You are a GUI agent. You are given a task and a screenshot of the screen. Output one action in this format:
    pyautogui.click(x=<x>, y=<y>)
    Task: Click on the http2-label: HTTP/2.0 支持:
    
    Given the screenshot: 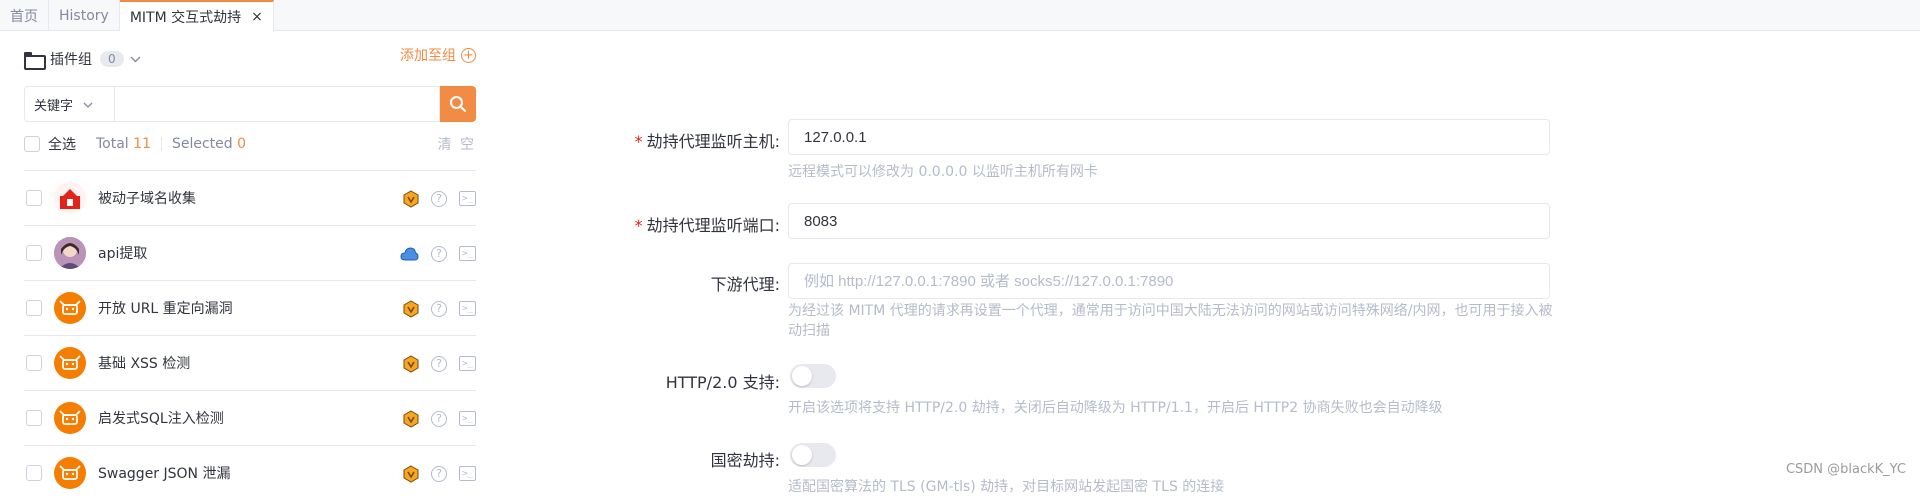 What is the action you would take?
    pyautogui.click(x=722, y=382)
    